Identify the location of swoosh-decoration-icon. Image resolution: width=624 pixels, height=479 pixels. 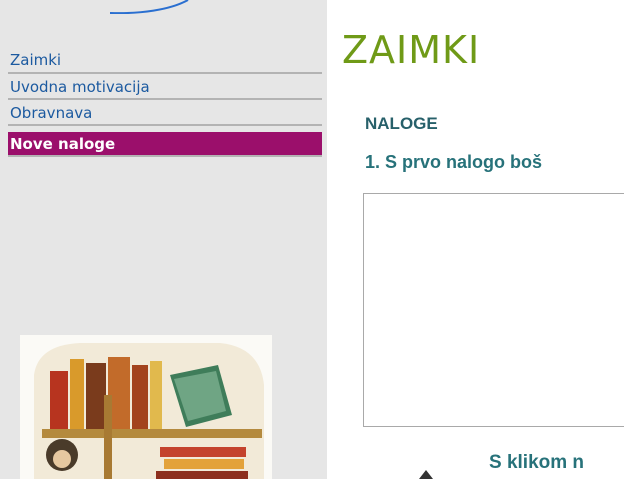
(149, 7).